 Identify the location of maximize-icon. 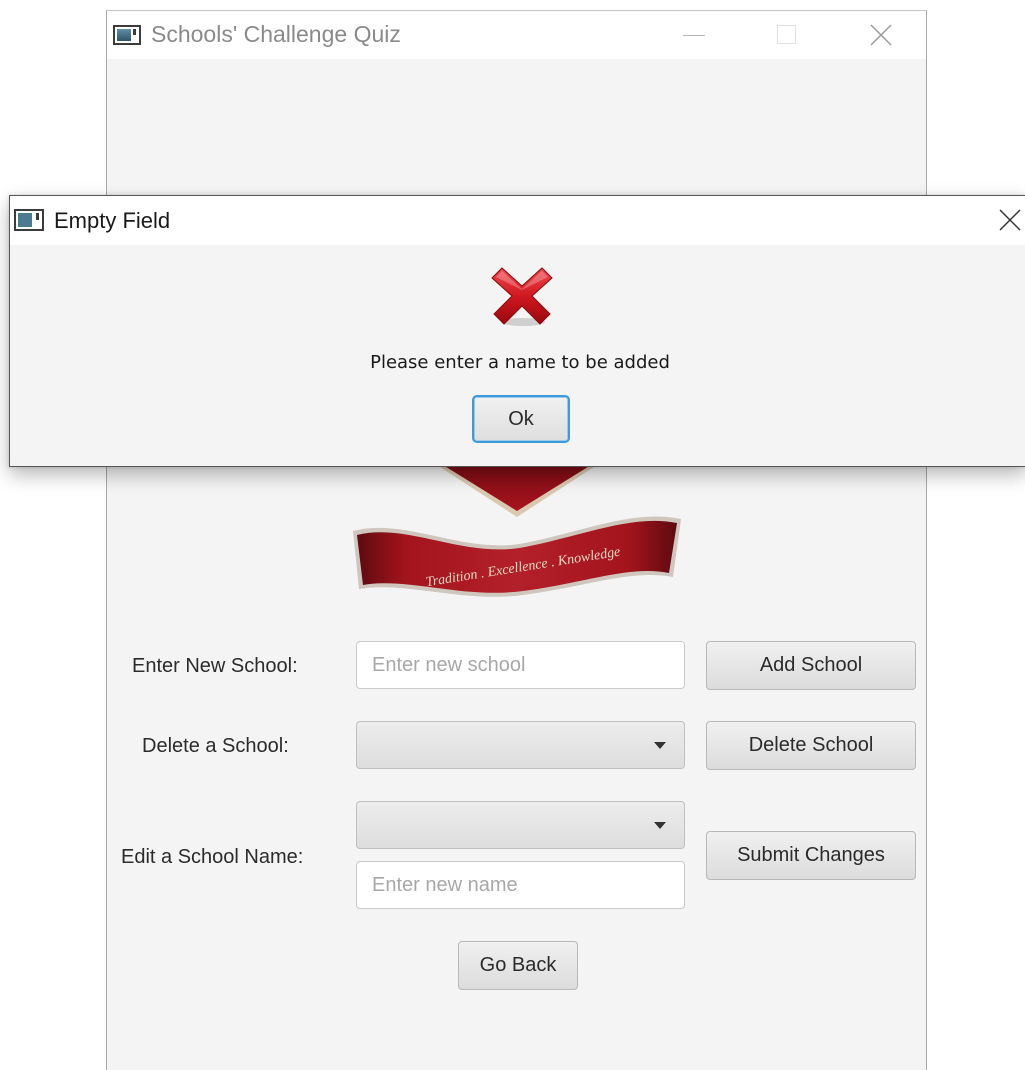
(786, 34).